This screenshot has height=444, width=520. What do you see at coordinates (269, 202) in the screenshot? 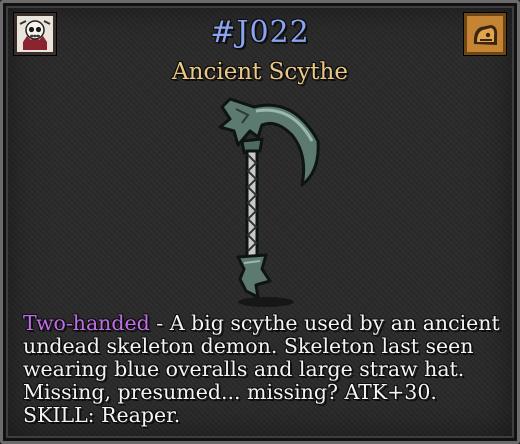
I see `scythe-icon` at bounding box center [269, 202].